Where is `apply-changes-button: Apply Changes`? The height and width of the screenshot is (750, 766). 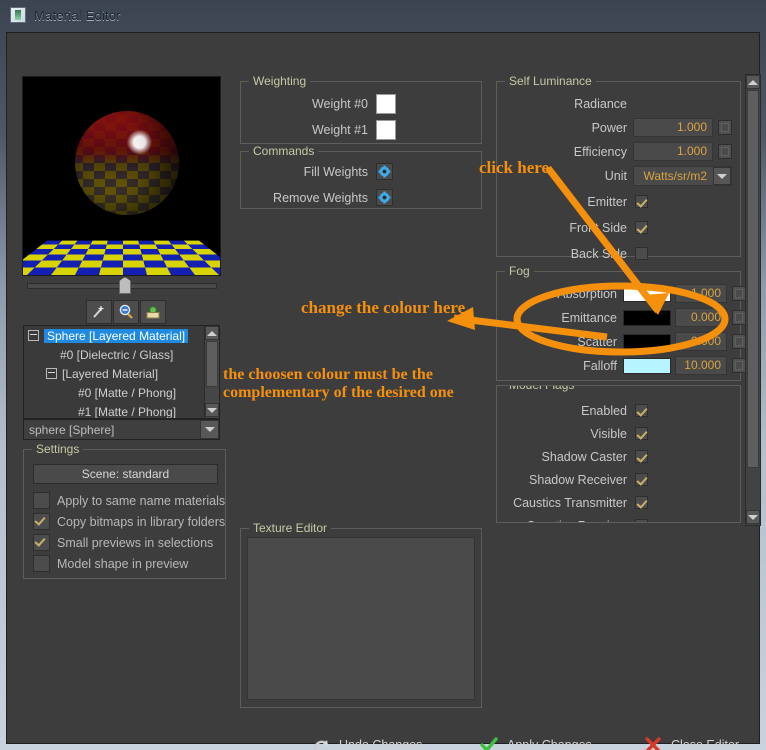 apply-changes-button: Apply Changes is located at coordinates (536, 741).